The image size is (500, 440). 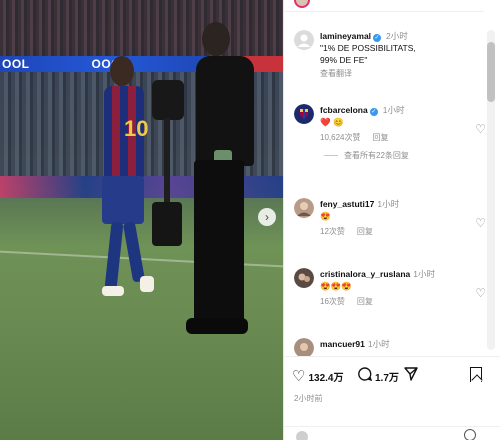 What do you see at coordinates (491, 72) in the screenshot?
I see `scrollbar-thumb` at bounding box center [491, 72].